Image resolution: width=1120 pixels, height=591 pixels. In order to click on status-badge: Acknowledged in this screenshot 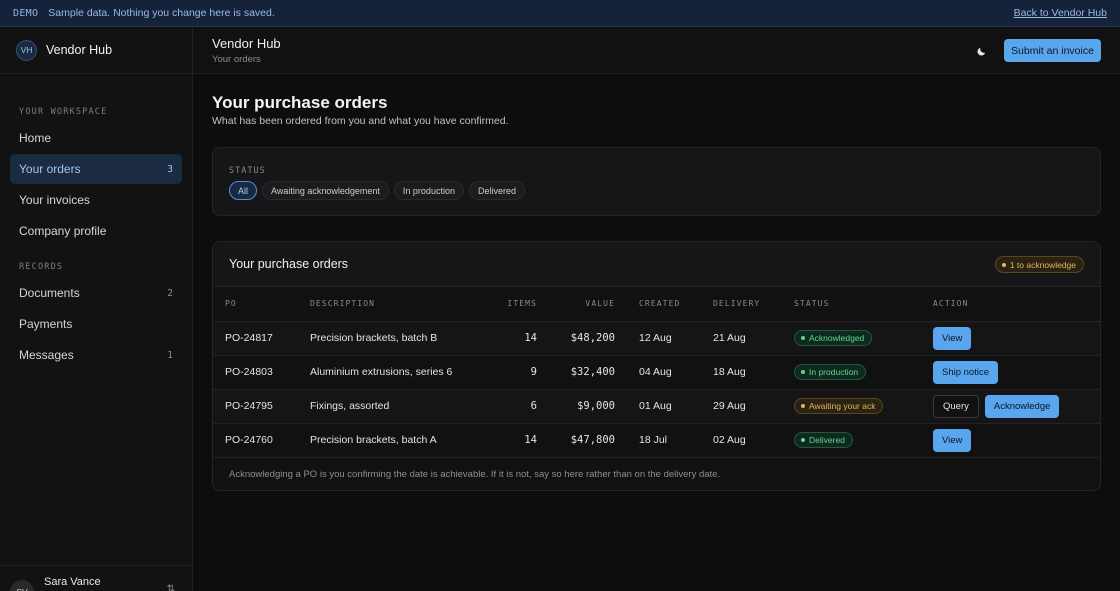, I will do `click(833, 338)`.